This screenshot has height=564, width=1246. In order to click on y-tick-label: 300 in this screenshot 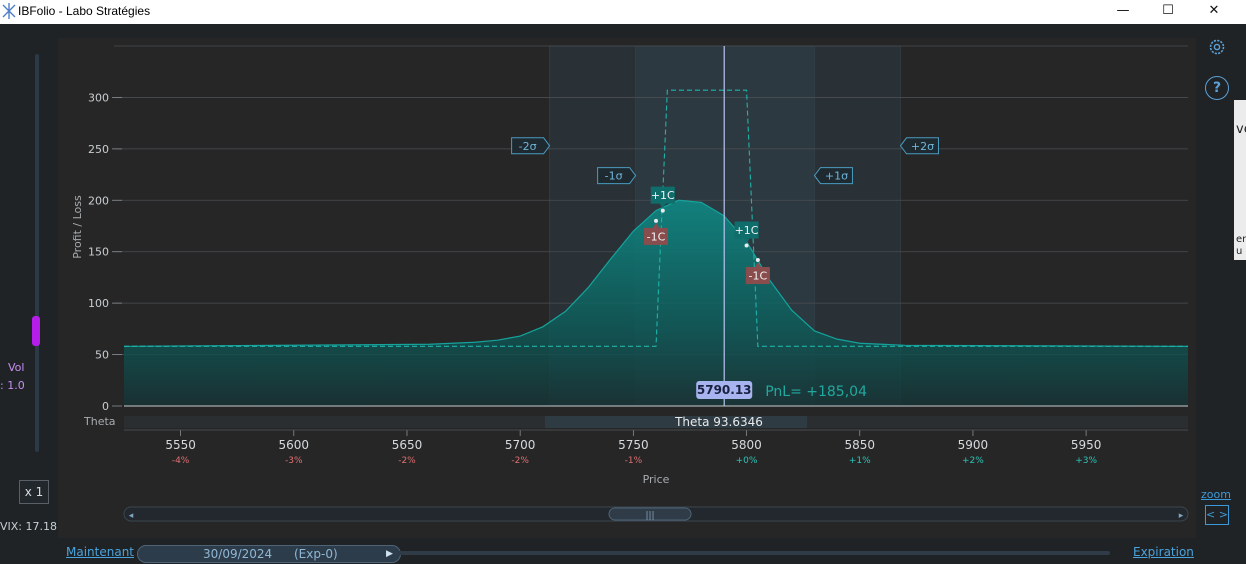, I will do `click(98, 97)`.